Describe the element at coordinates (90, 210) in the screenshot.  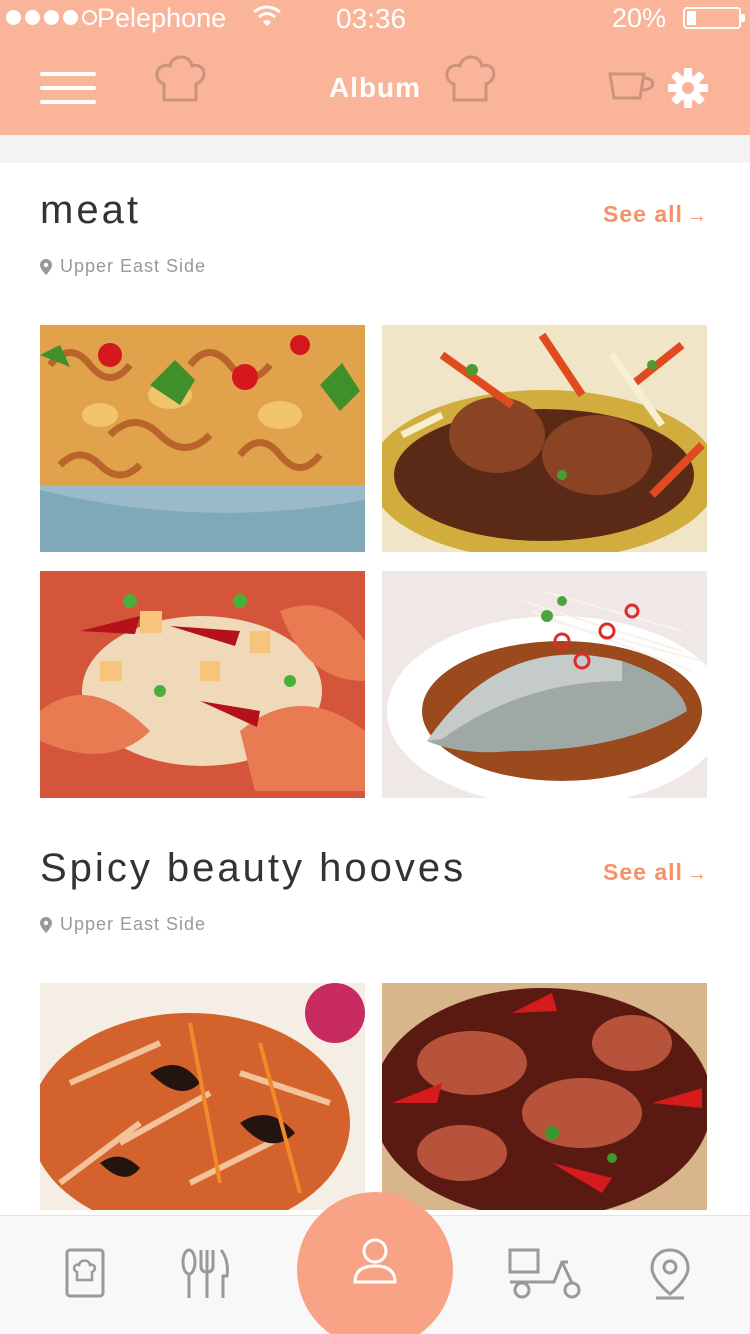
I see `section-title: meat` at that location.